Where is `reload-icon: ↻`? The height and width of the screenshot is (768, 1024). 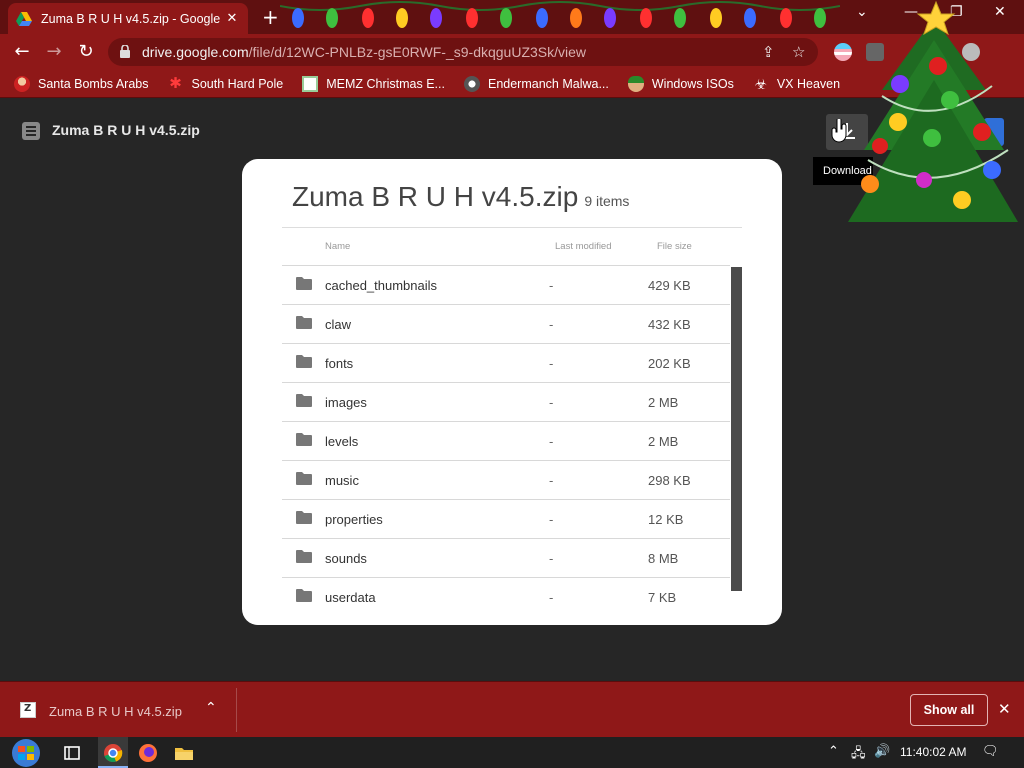 reload-icon: ↻ is located at coordinates (86, 52).